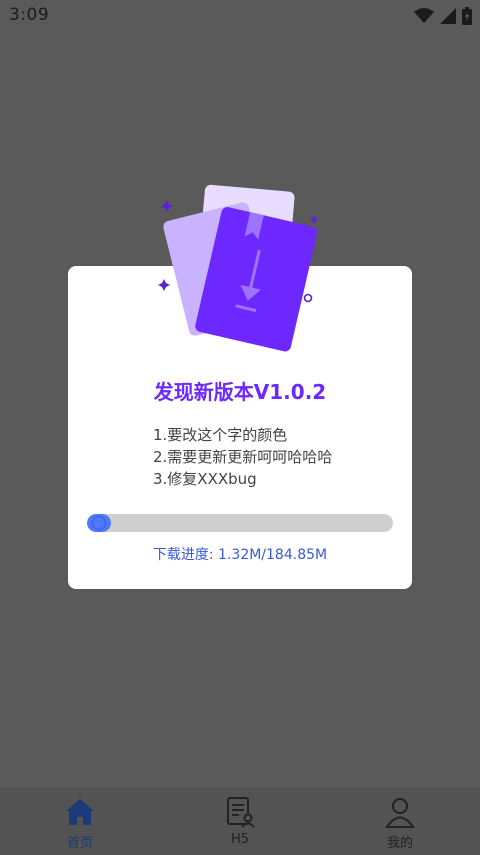 This screenshot has width=480, height=855. I want to click on tab-label: H5, so click(240, 839).